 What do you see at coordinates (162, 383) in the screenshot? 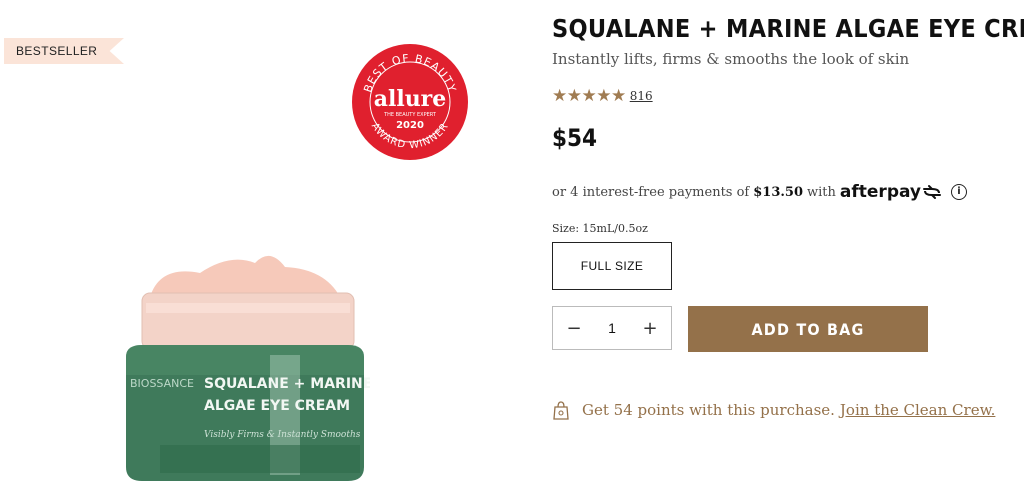
I see `jar-brand-text: BIOSSANCE` at bounding box center [162, 383].